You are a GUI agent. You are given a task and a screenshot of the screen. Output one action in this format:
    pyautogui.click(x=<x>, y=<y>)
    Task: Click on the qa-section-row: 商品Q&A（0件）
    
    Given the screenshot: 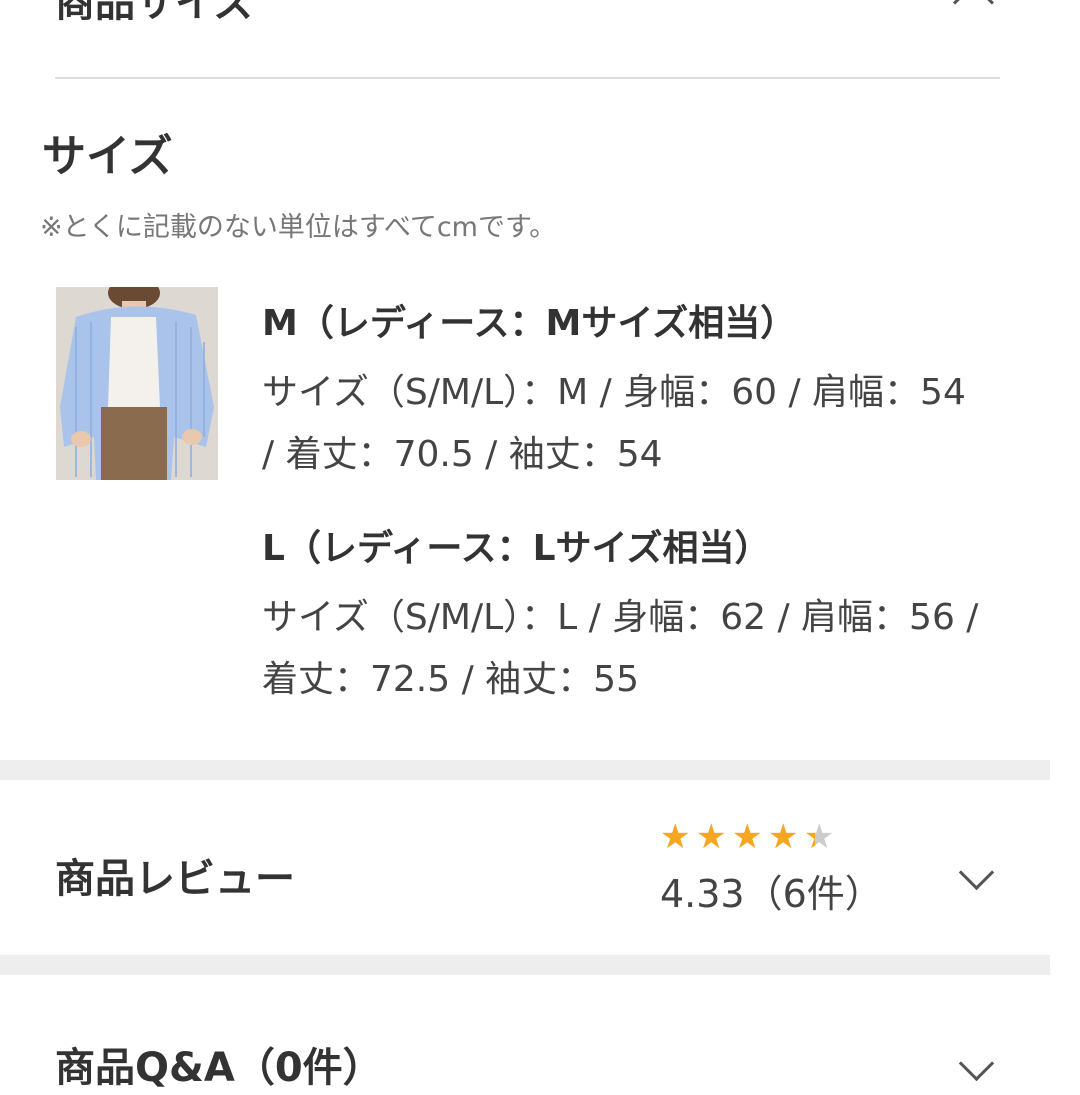 What is the action you would take?
    pyautogui.click(x=525, y=1035)
    